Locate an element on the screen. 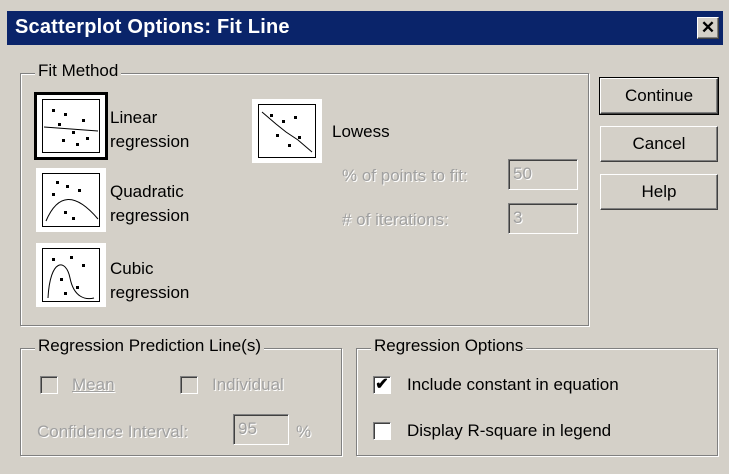  percent-label: % is located at coordinates (304, 431).